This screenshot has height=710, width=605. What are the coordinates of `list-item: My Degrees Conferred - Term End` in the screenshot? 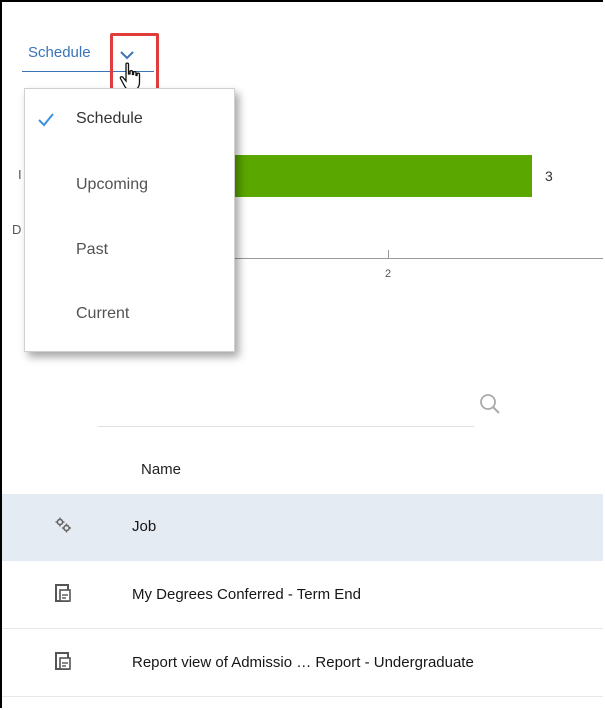 It's located at (302, 595).